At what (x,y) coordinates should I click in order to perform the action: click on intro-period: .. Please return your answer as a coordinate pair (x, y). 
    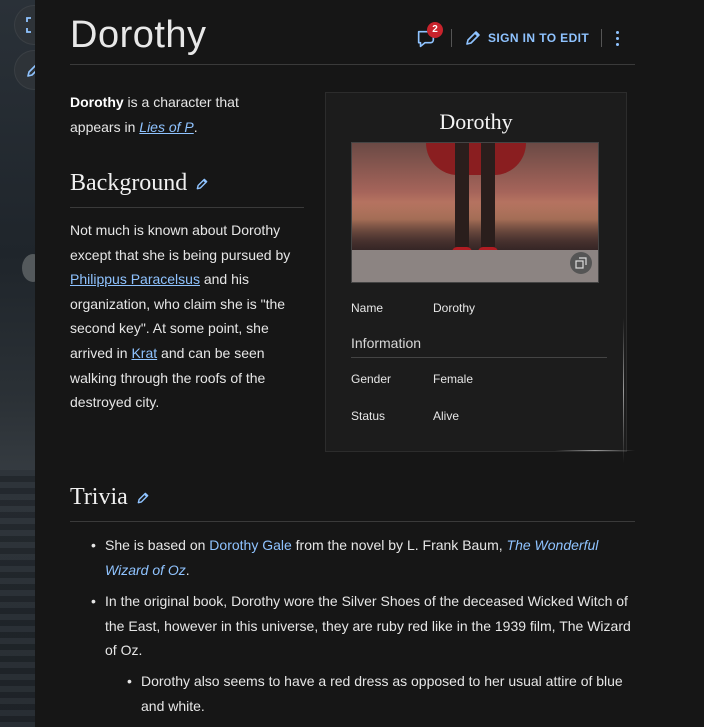
    Looking at the image, I should click on (195, 127).